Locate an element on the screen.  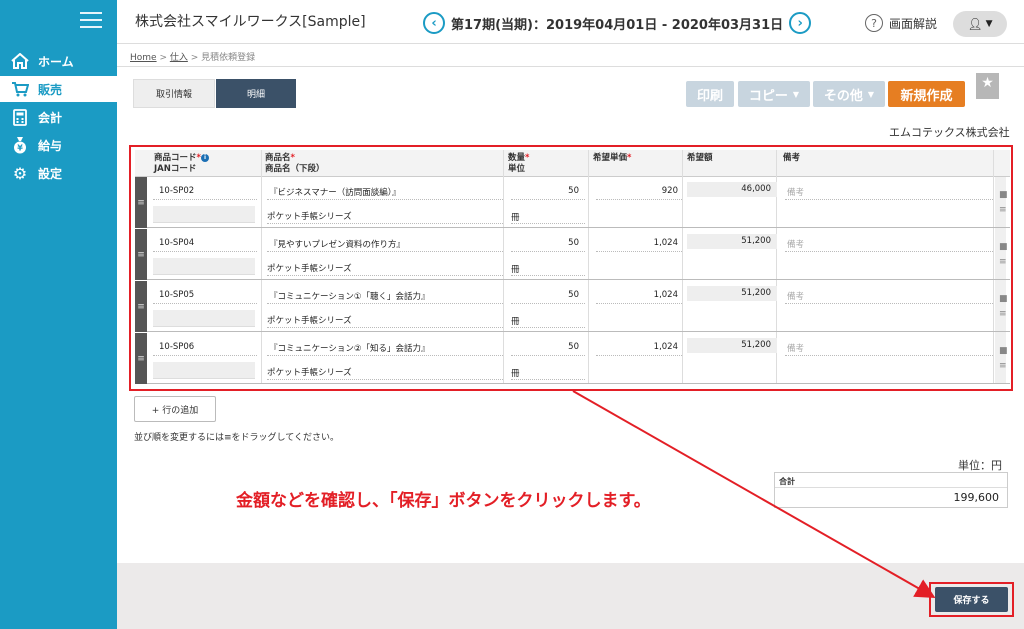
sidebar-item-label: 給与 is located at coordinates (50, 145).